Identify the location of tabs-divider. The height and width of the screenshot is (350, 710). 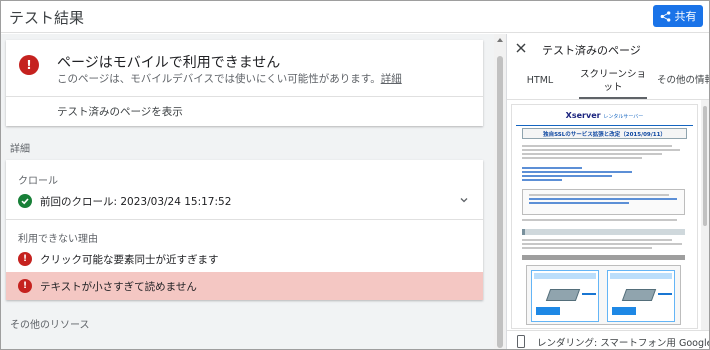
(608, 99).